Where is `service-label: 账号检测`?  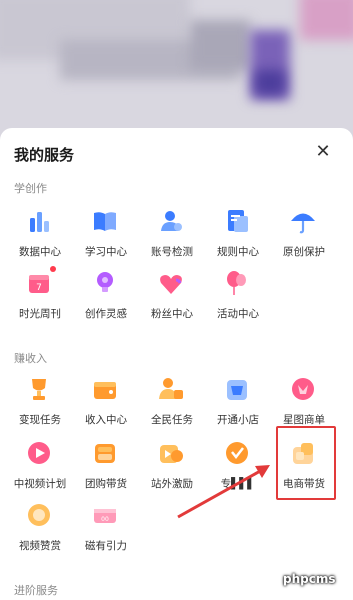
service-label: 账号检测 is located at coordinates (172, 252).